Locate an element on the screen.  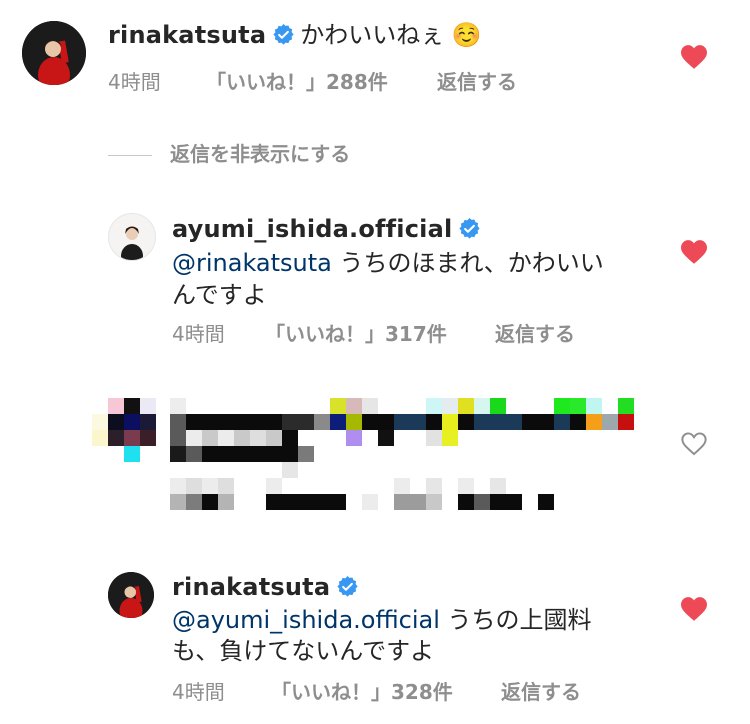
reply-2-text: うちの上國料 is located at coordinates (515, 620).